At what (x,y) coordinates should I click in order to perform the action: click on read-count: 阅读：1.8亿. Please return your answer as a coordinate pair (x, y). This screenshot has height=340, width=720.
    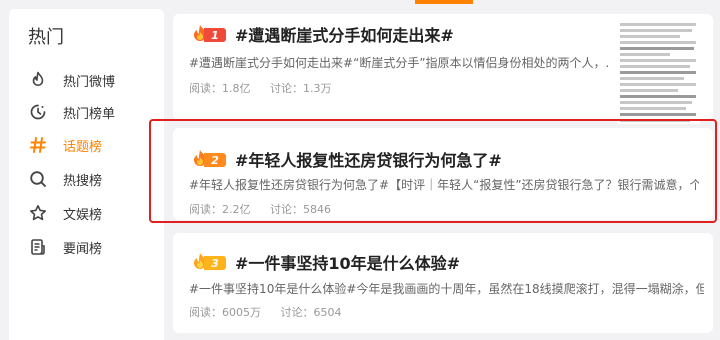
    Looking at the image, I should click on (220, 88).